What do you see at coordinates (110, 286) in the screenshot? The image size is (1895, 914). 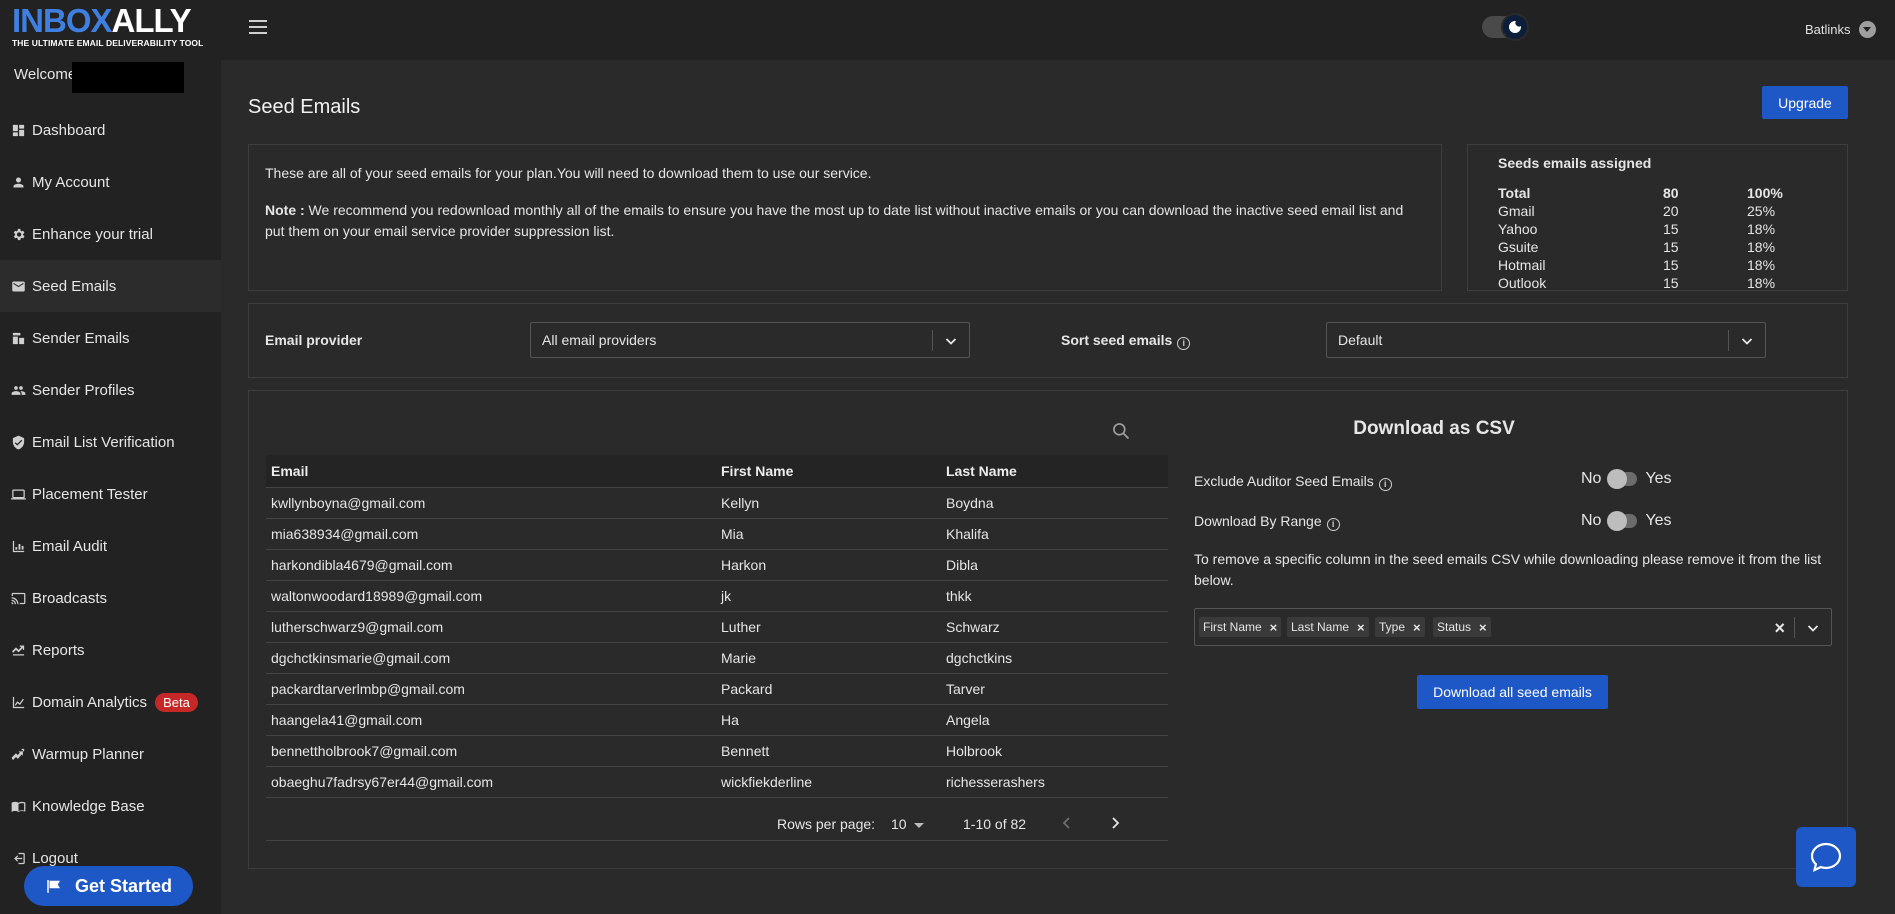 I see `sidebar-item-seed-emails: Seed Emails` at bounding box center [110, 286].